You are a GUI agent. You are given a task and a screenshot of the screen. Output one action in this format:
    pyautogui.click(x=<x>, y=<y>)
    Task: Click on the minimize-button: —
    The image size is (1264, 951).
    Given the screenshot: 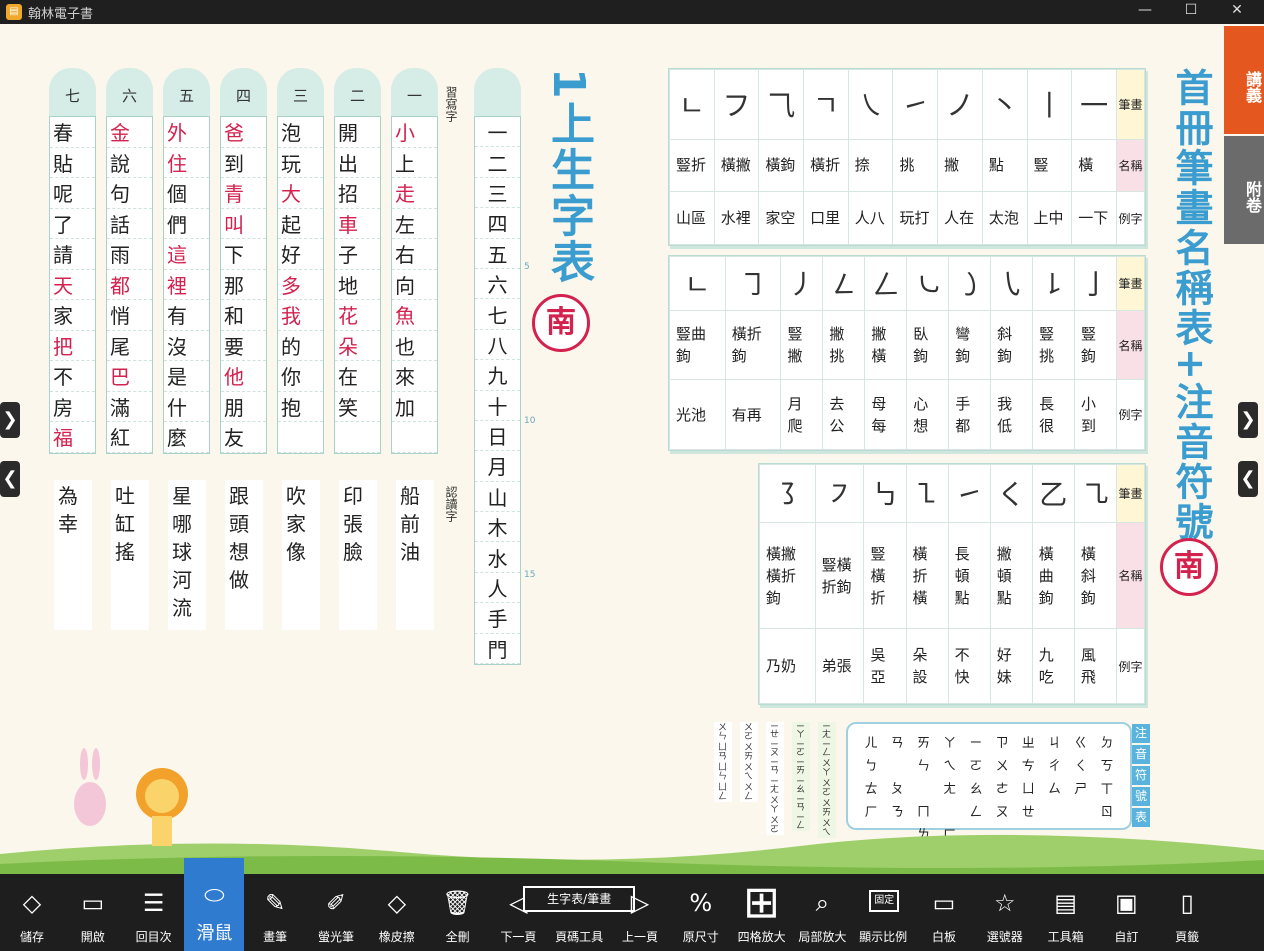 What is the action you would take?
    pyautogui.click(x=1145, y=10)
    